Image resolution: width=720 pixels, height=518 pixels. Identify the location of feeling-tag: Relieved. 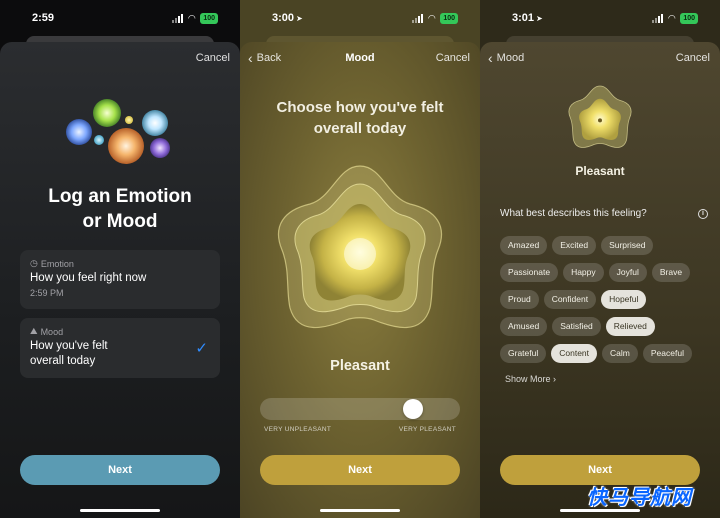
(630, 326).